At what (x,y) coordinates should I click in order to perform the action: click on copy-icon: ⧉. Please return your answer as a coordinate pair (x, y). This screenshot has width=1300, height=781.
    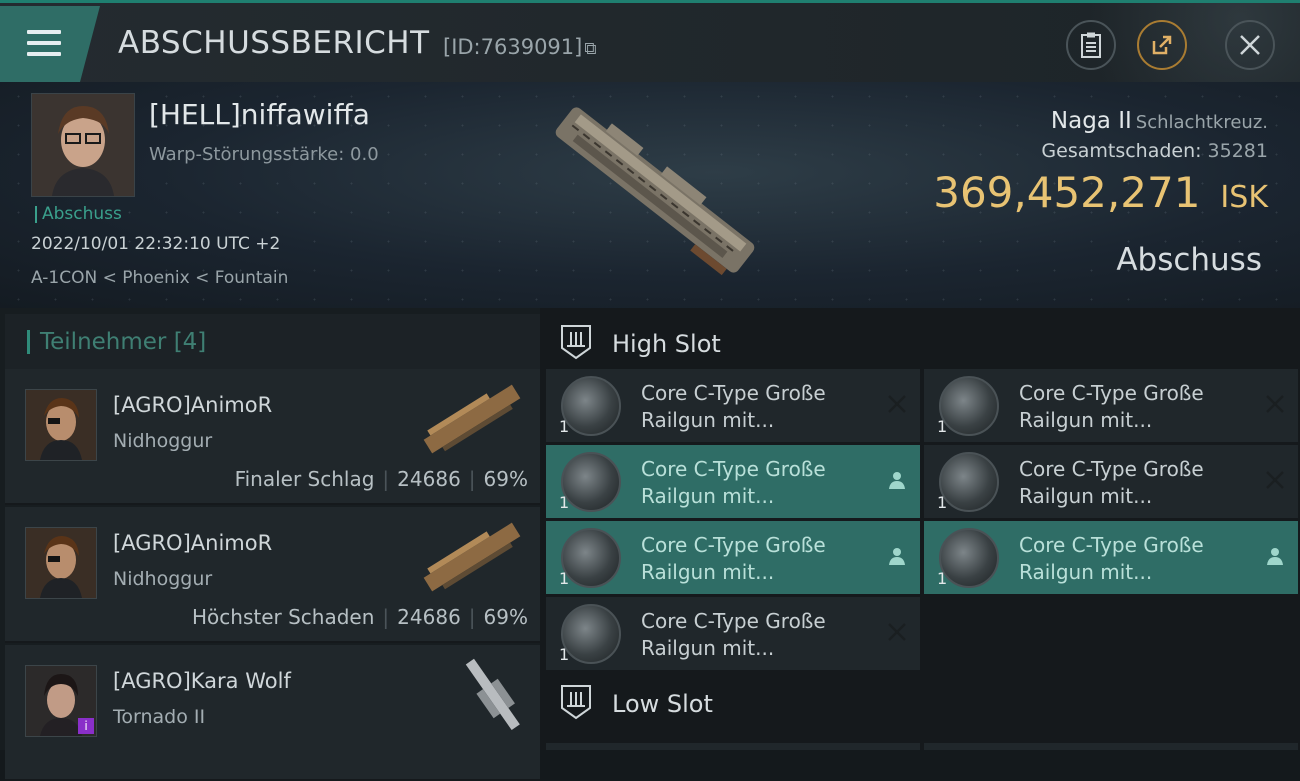
    Looking at the image, I should click on (590, 49).